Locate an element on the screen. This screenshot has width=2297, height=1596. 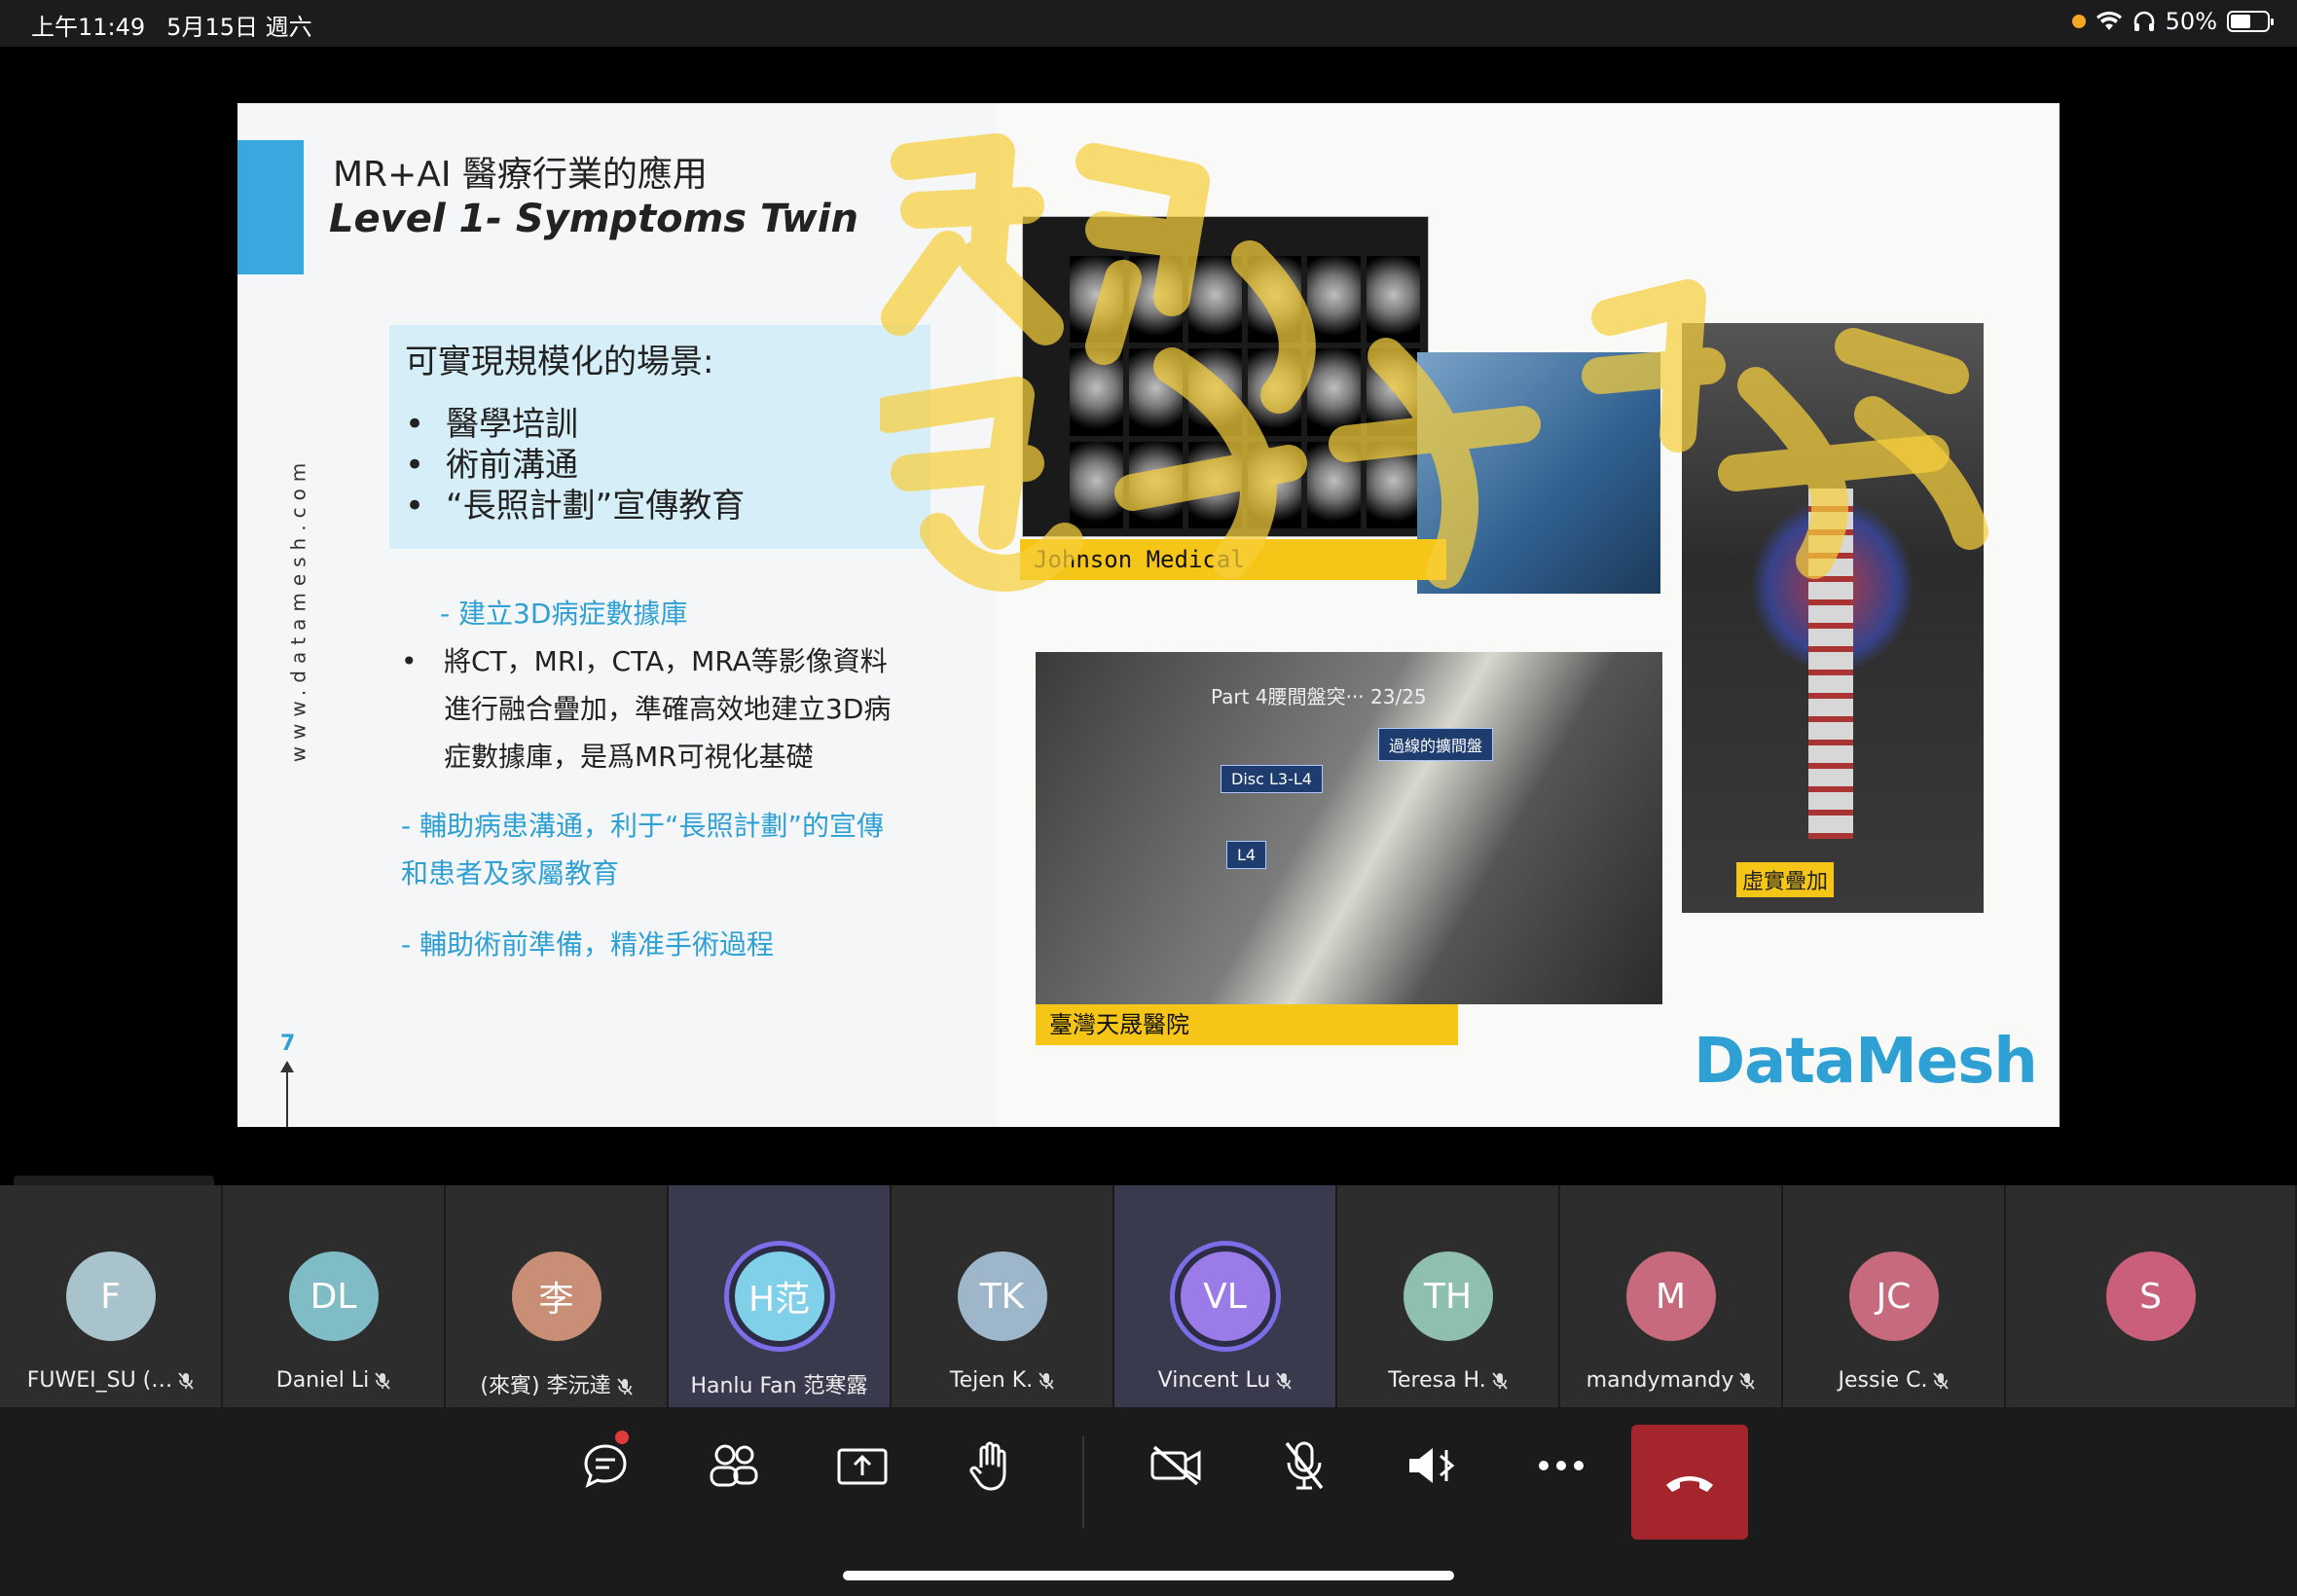
bullet-communication: - 輔助病患溝通，利于“長照計劃”的宣傳和患者及家屬教育 is located at coordinates (643, 849).